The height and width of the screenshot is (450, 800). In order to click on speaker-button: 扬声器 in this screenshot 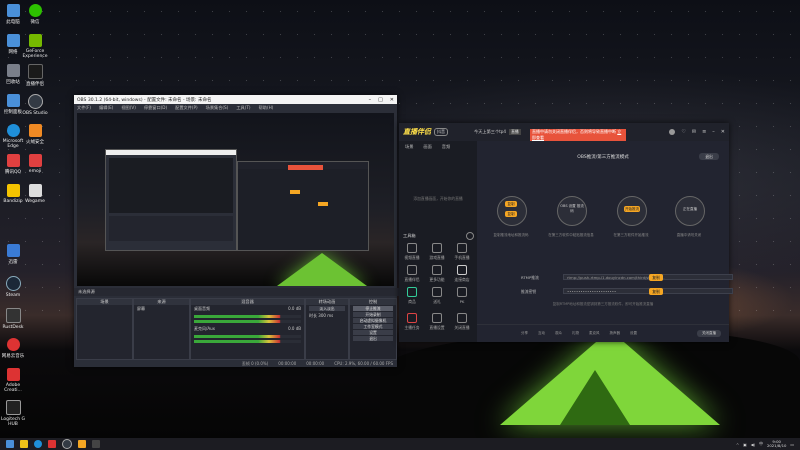, I will do `click(615, 333)`.